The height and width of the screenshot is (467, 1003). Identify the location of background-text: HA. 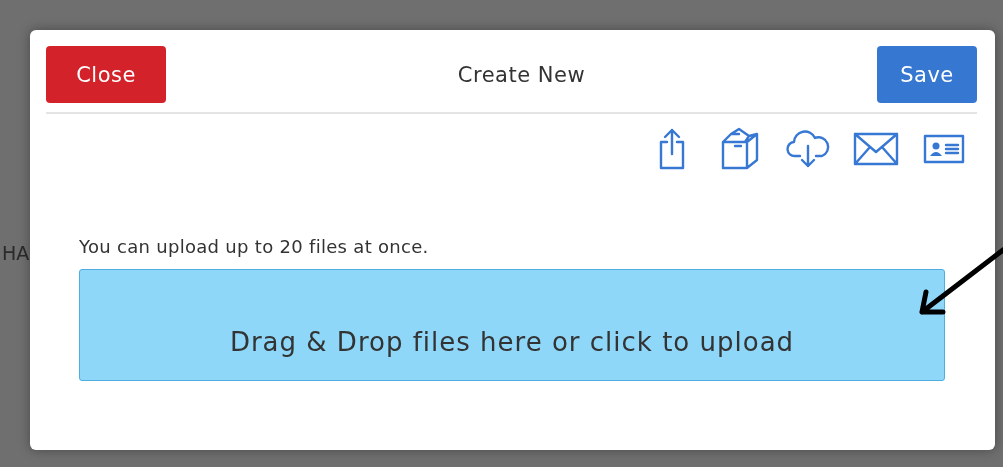
(16, 253).